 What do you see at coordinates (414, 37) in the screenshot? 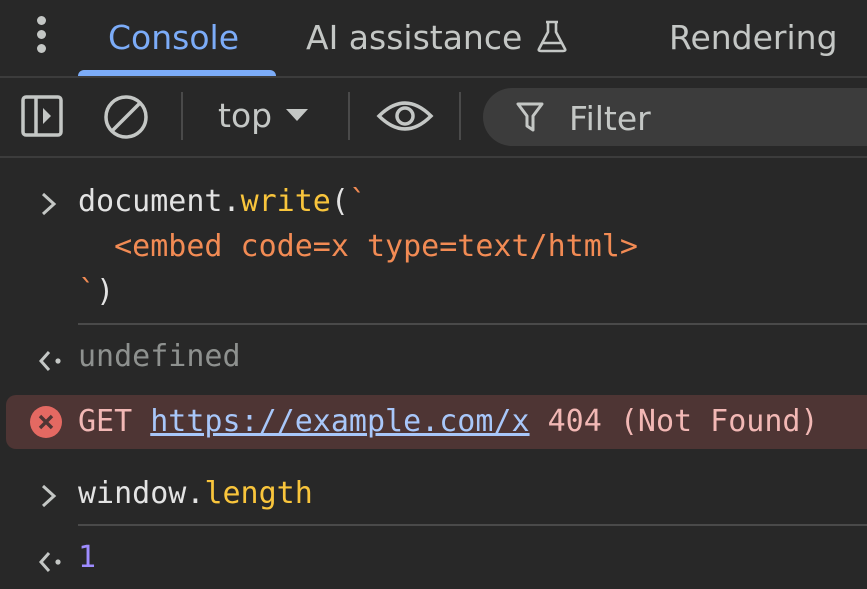
I see `tab-ai-assistance-label: AI assistance` at bounding box center [414, 37].